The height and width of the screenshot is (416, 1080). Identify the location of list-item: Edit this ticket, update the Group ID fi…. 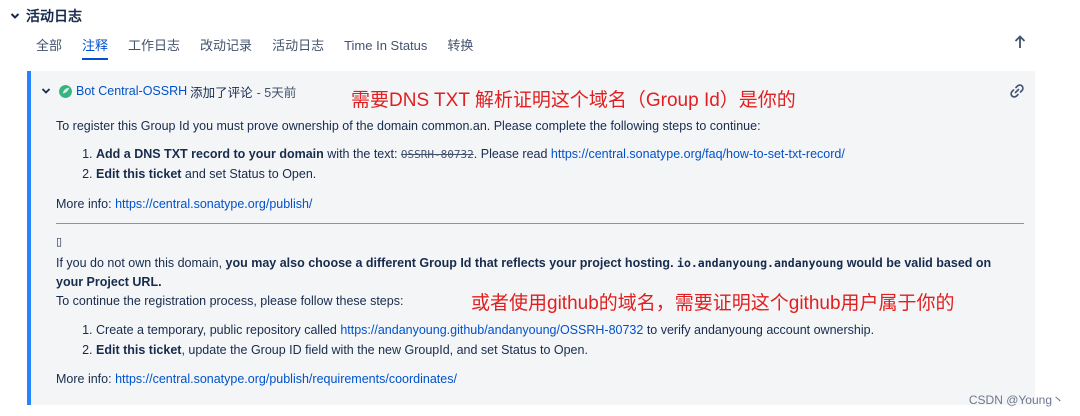
(556, 351).